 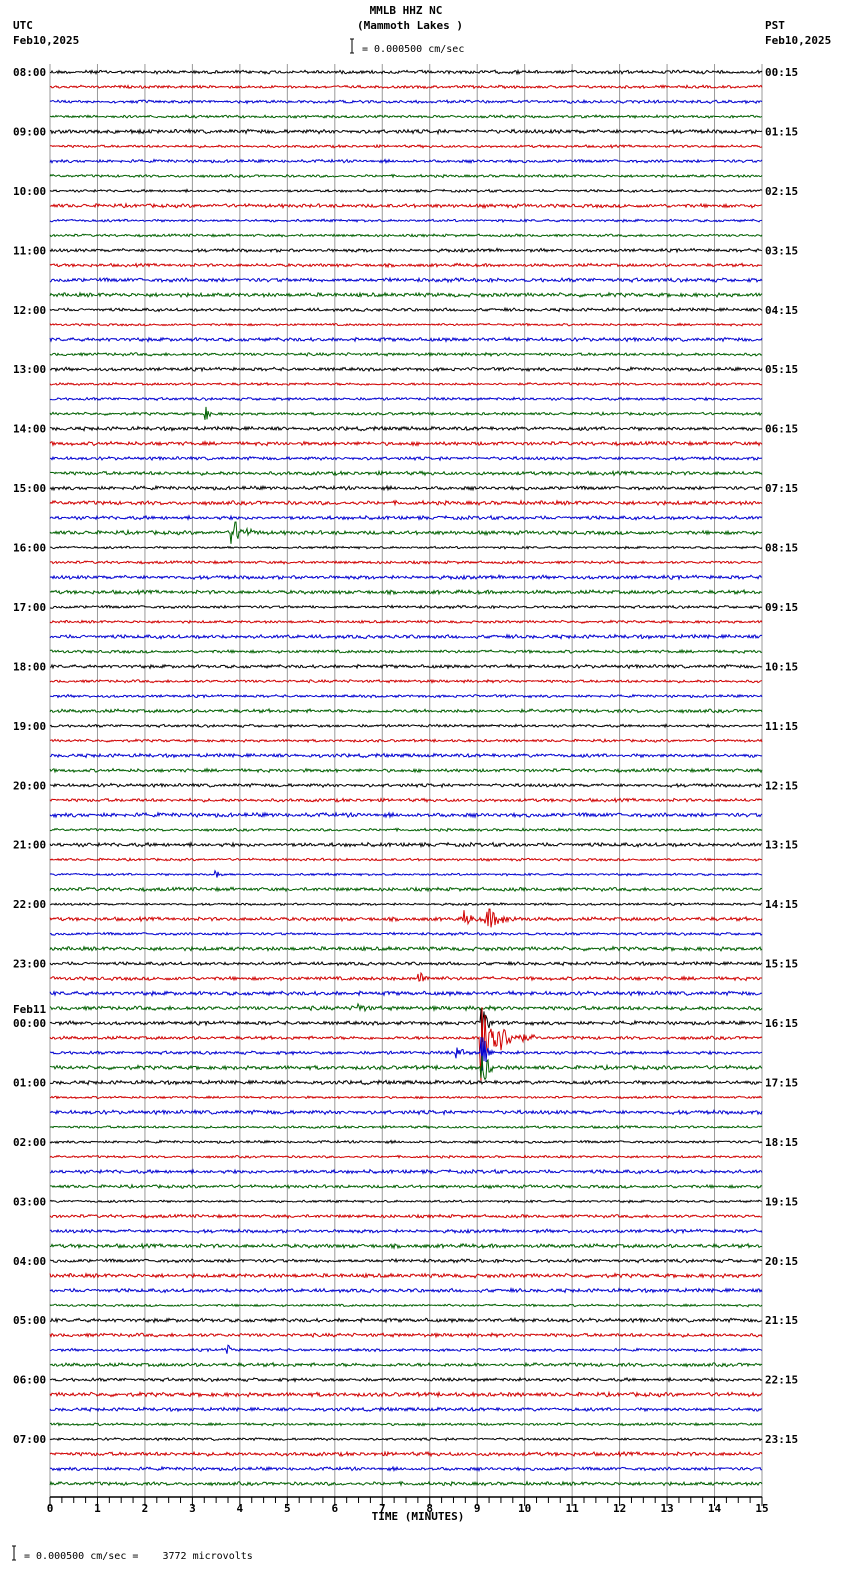 I want to click on utc-hour-label: 07:00, so click(x=29, y=1439).